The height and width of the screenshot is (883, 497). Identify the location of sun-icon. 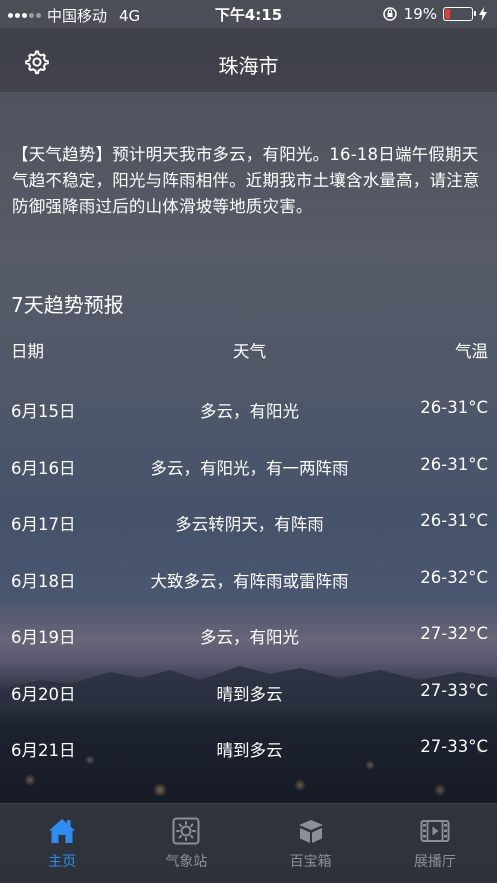
(186, 831).